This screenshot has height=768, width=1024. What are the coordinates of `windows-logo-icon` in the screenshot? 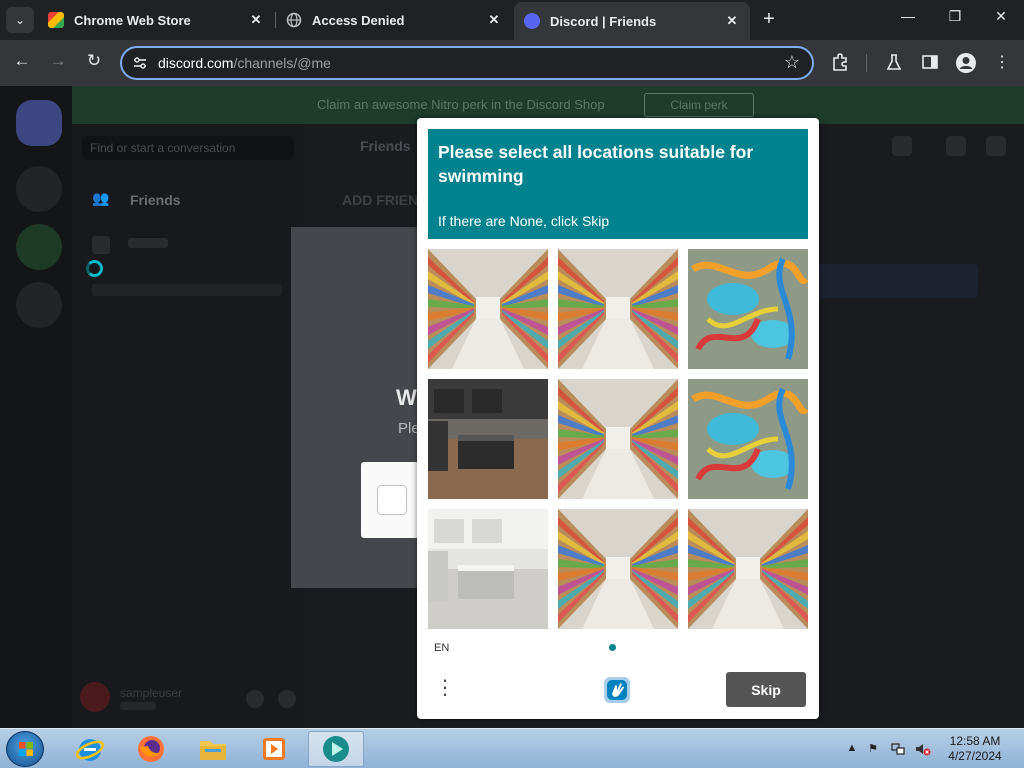 It's located at (26, 749).